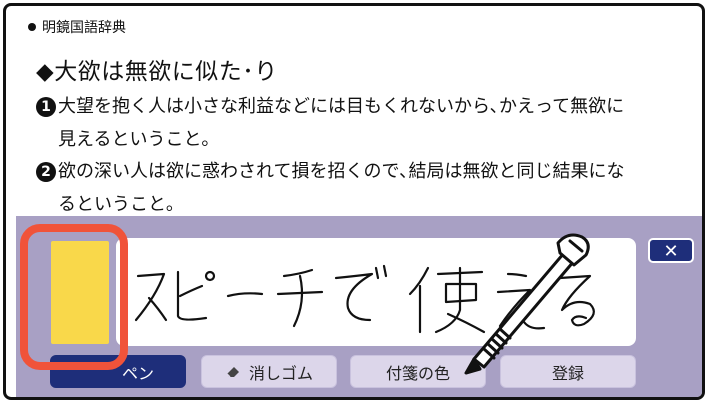  I want to click on eraser-button: 消しゴム, so click(269, 371).